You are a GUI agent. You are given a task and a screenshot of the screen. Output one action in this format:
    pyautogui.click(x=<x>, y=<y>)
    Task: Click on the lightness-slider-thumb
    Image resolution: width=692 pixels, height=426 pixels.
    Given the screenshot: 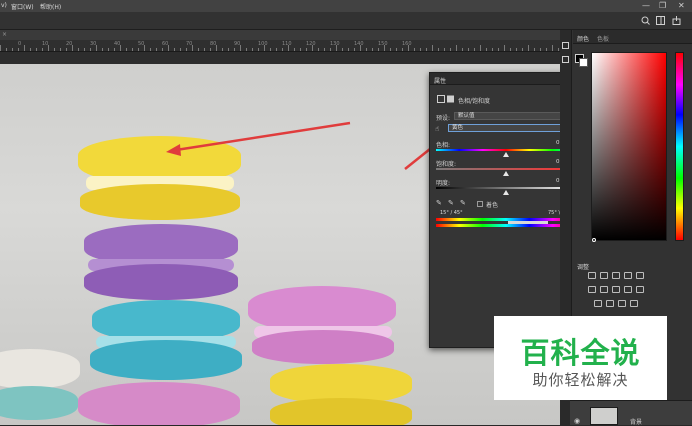 What is the action you would take?
    pyautogui.click(x=506, y=192)
    